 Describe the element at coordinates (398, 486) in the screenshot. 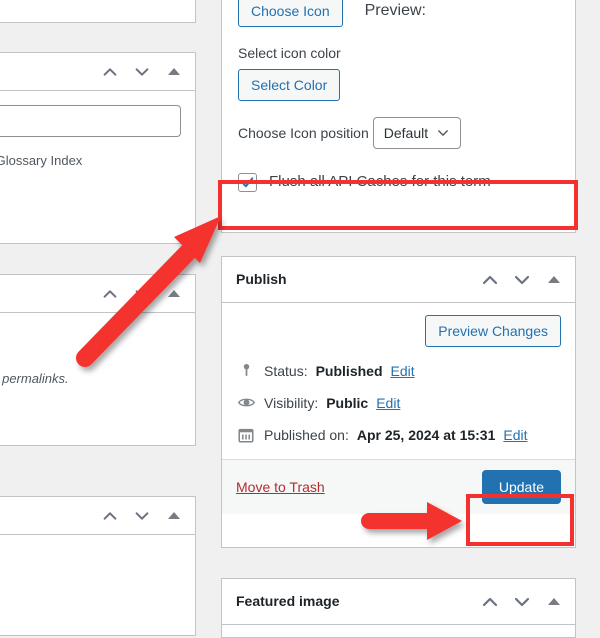

I see `publish-actions-bar: Move to Trash Update` at that location.